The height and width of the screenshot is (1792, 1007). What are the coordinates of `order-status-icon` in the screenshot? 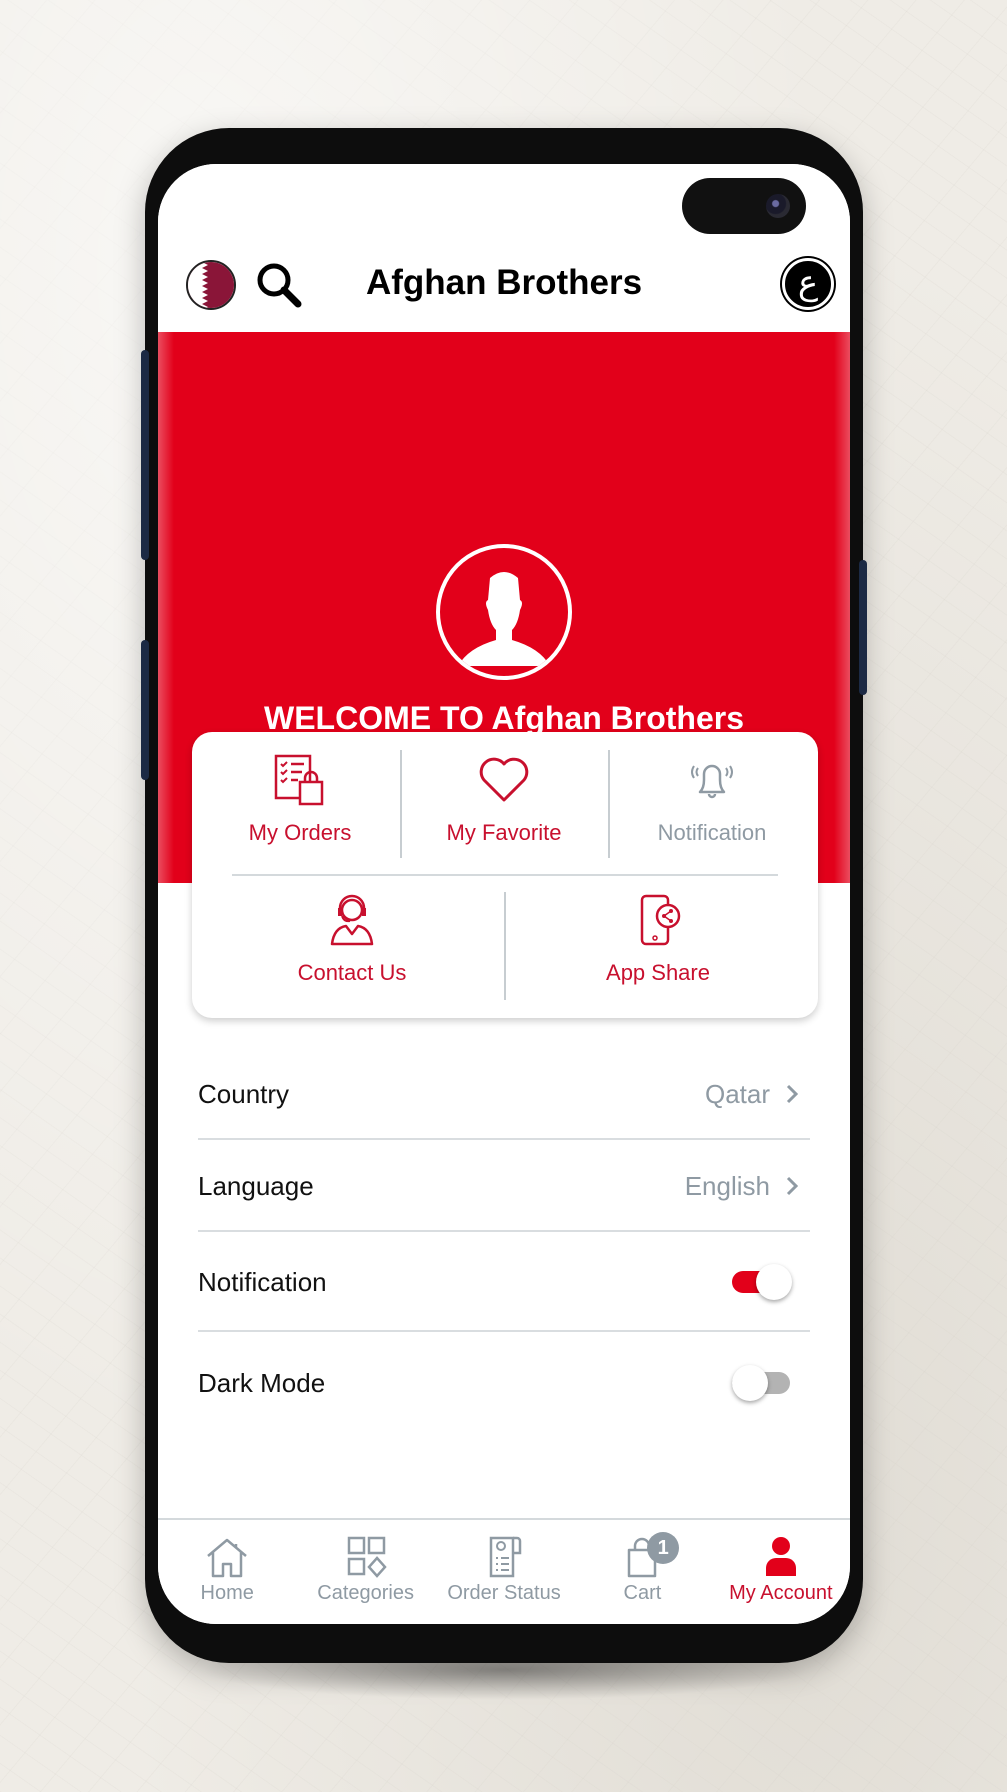 It's located at (505, 1557).